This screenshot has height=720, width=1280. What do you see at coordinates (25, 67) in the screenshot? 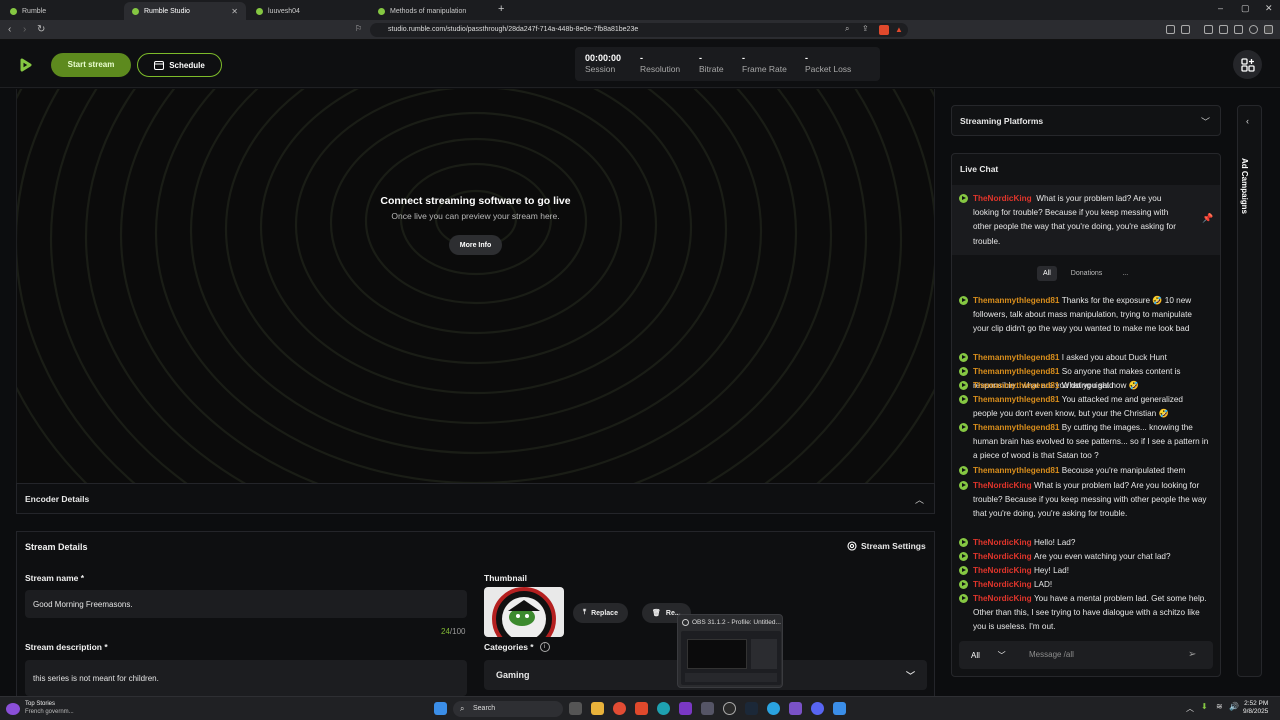
I see `rumble-logo-icon` at bounding box center [25, 67].